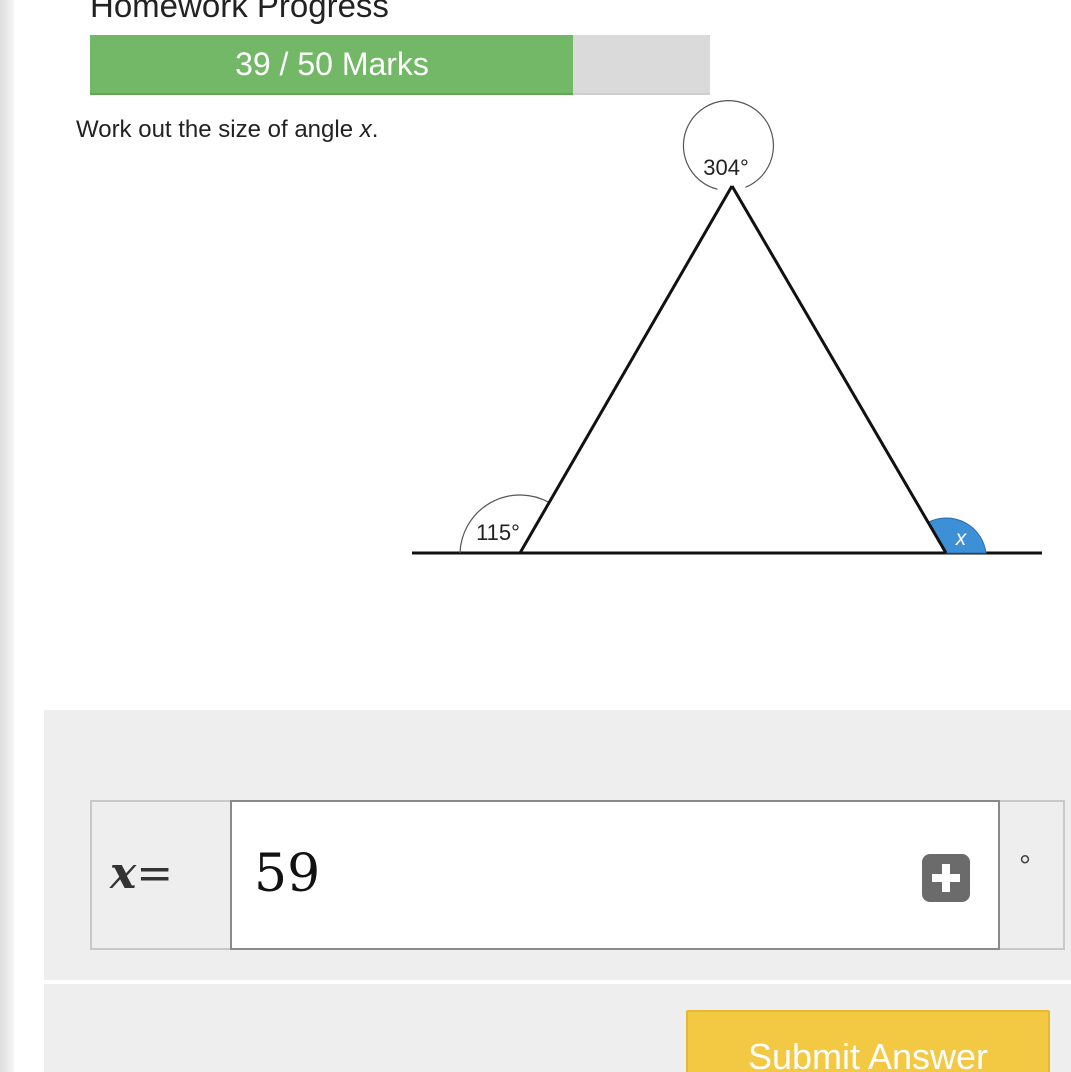  I want to click on angle-label-bottom-left: 115°, so click(498, 532).